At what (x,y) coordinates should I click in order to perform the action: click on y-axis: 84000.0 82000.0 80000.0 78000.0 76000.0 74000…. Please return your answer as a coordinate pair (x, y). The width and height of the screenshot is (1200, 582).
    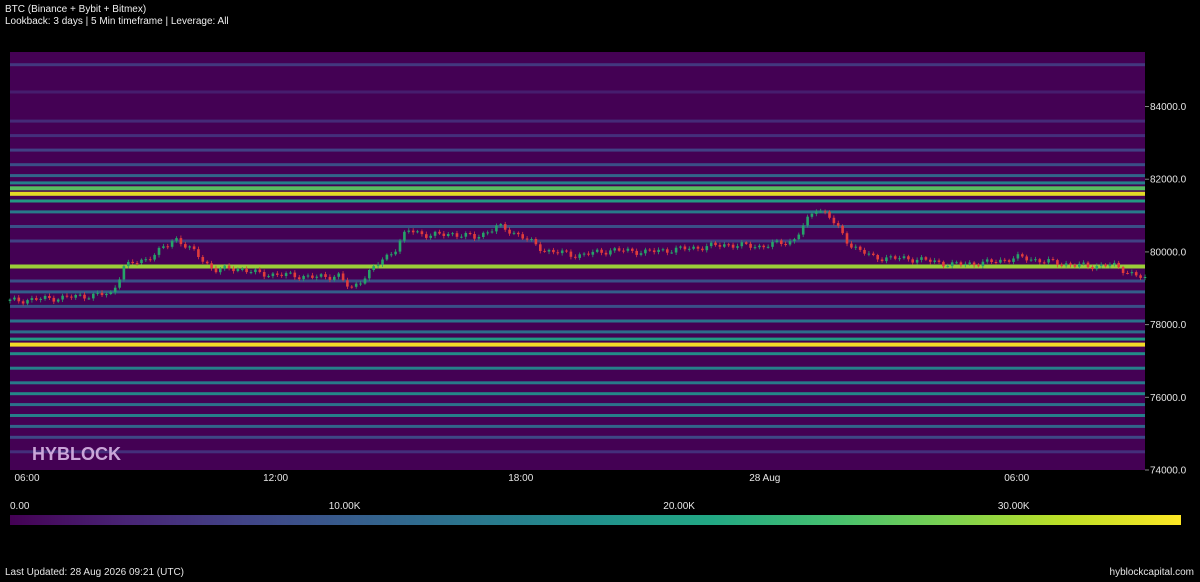
    Looking at the image, I should click on (1166, 289).